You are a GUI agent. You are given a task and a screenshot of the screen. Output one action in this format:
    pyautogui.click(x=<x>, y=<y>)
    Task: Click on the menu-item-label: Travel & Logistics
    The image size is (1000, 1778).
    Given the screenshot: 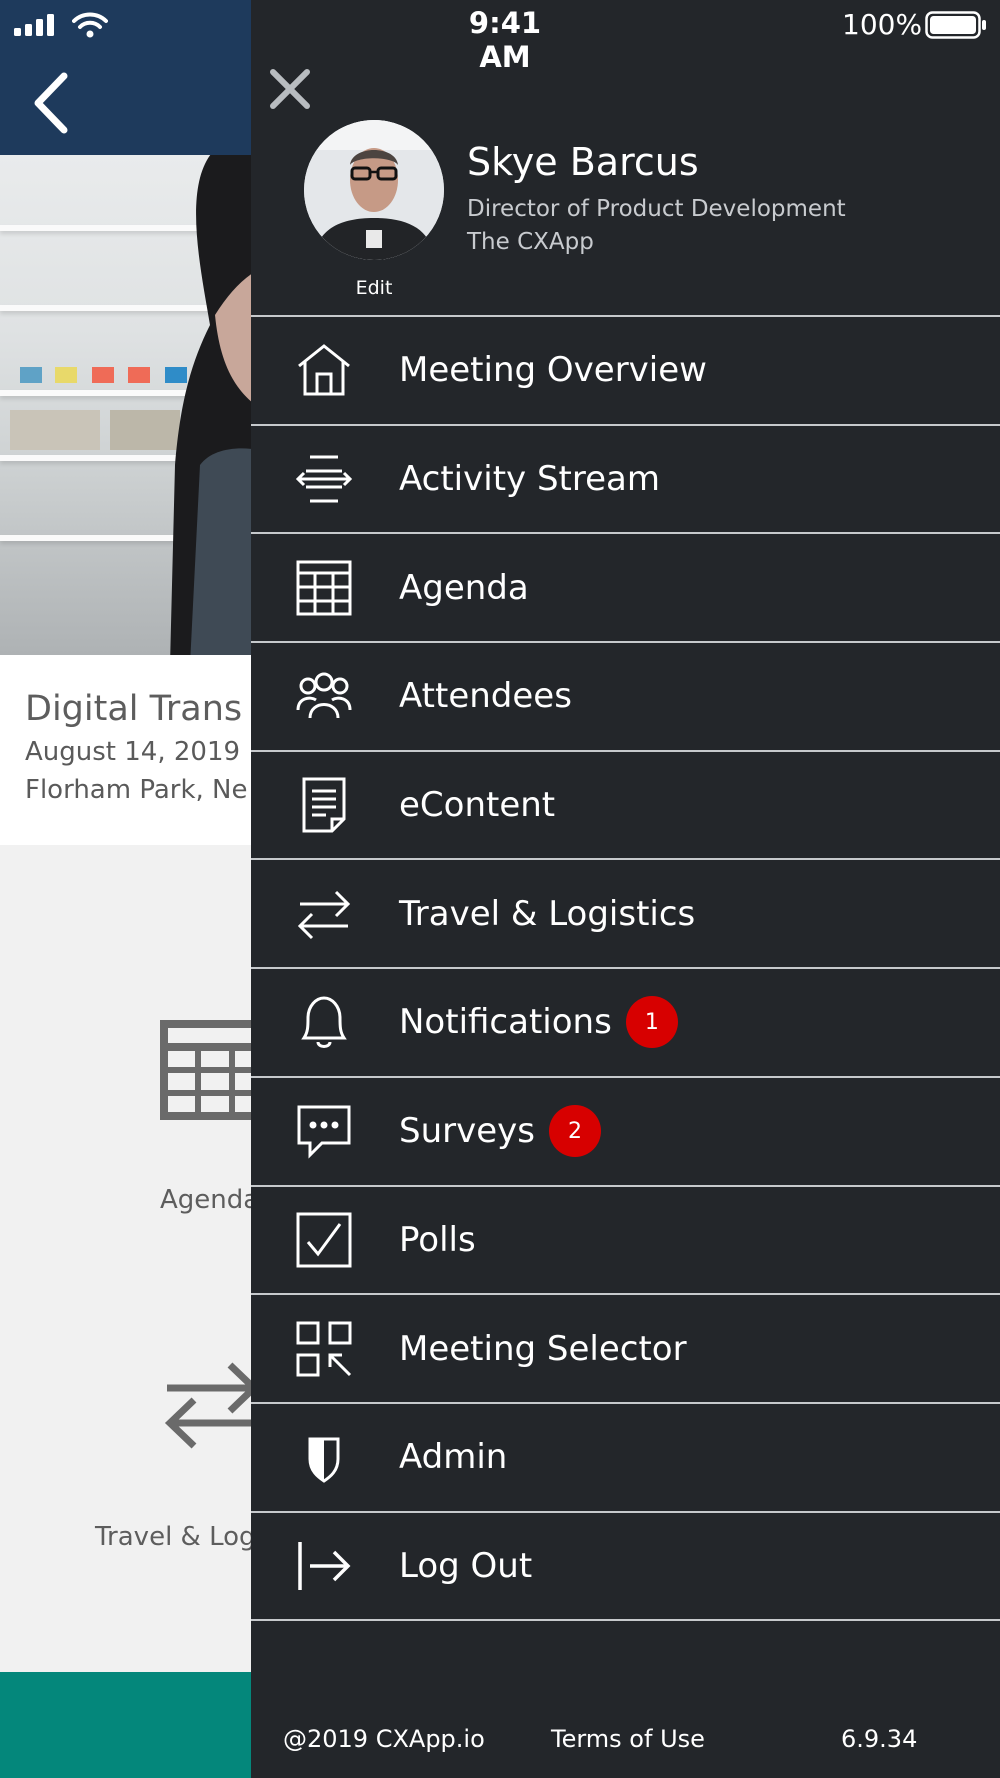 What is the action you would take?
    pyautogui.click(x=547, y=913)
    